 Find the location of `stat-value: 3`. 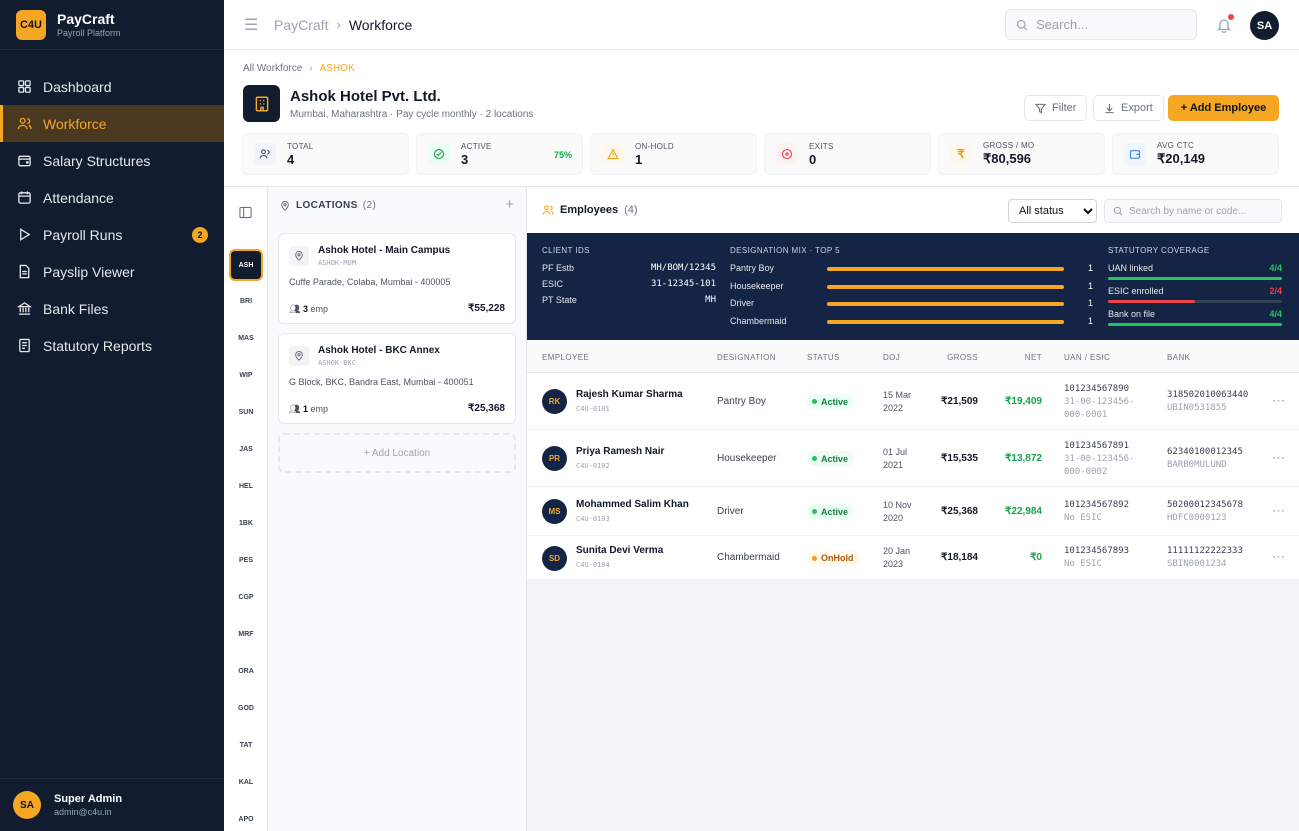

stat-value: 3 is located at coordinates (465, 159).